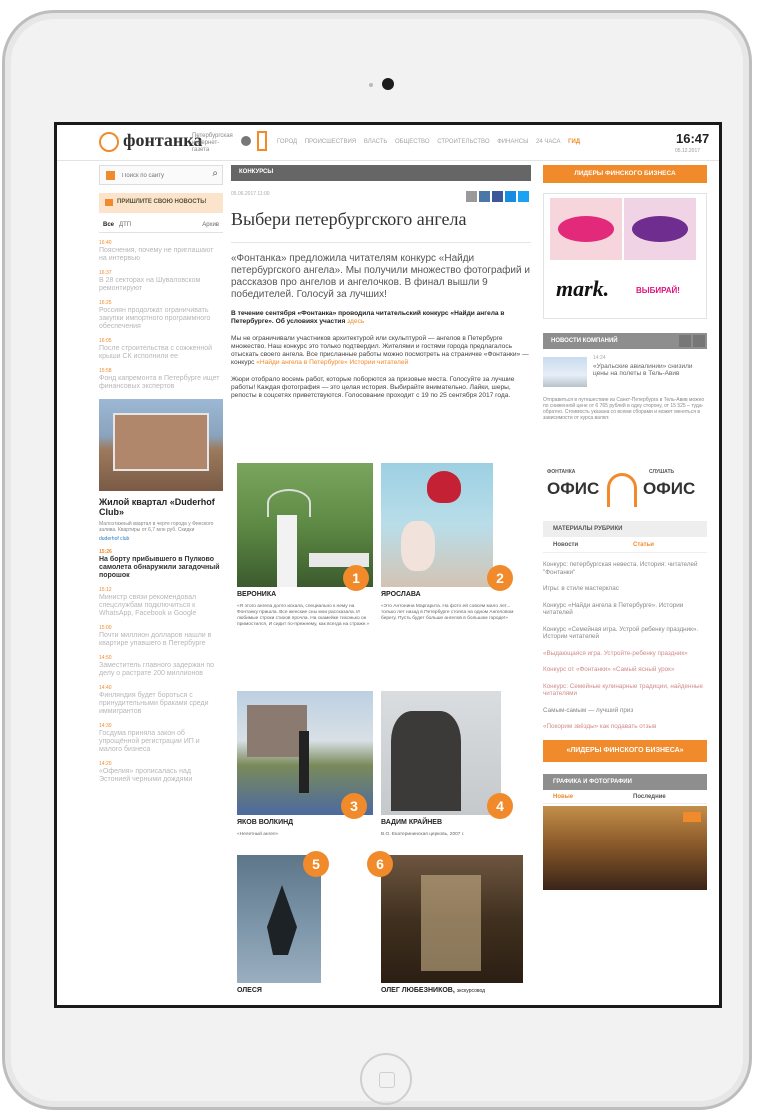  What do you see at coordinates (699, 341) in the screenshot?
I see `next-arrow-icon` at bounding box center [699, 341].